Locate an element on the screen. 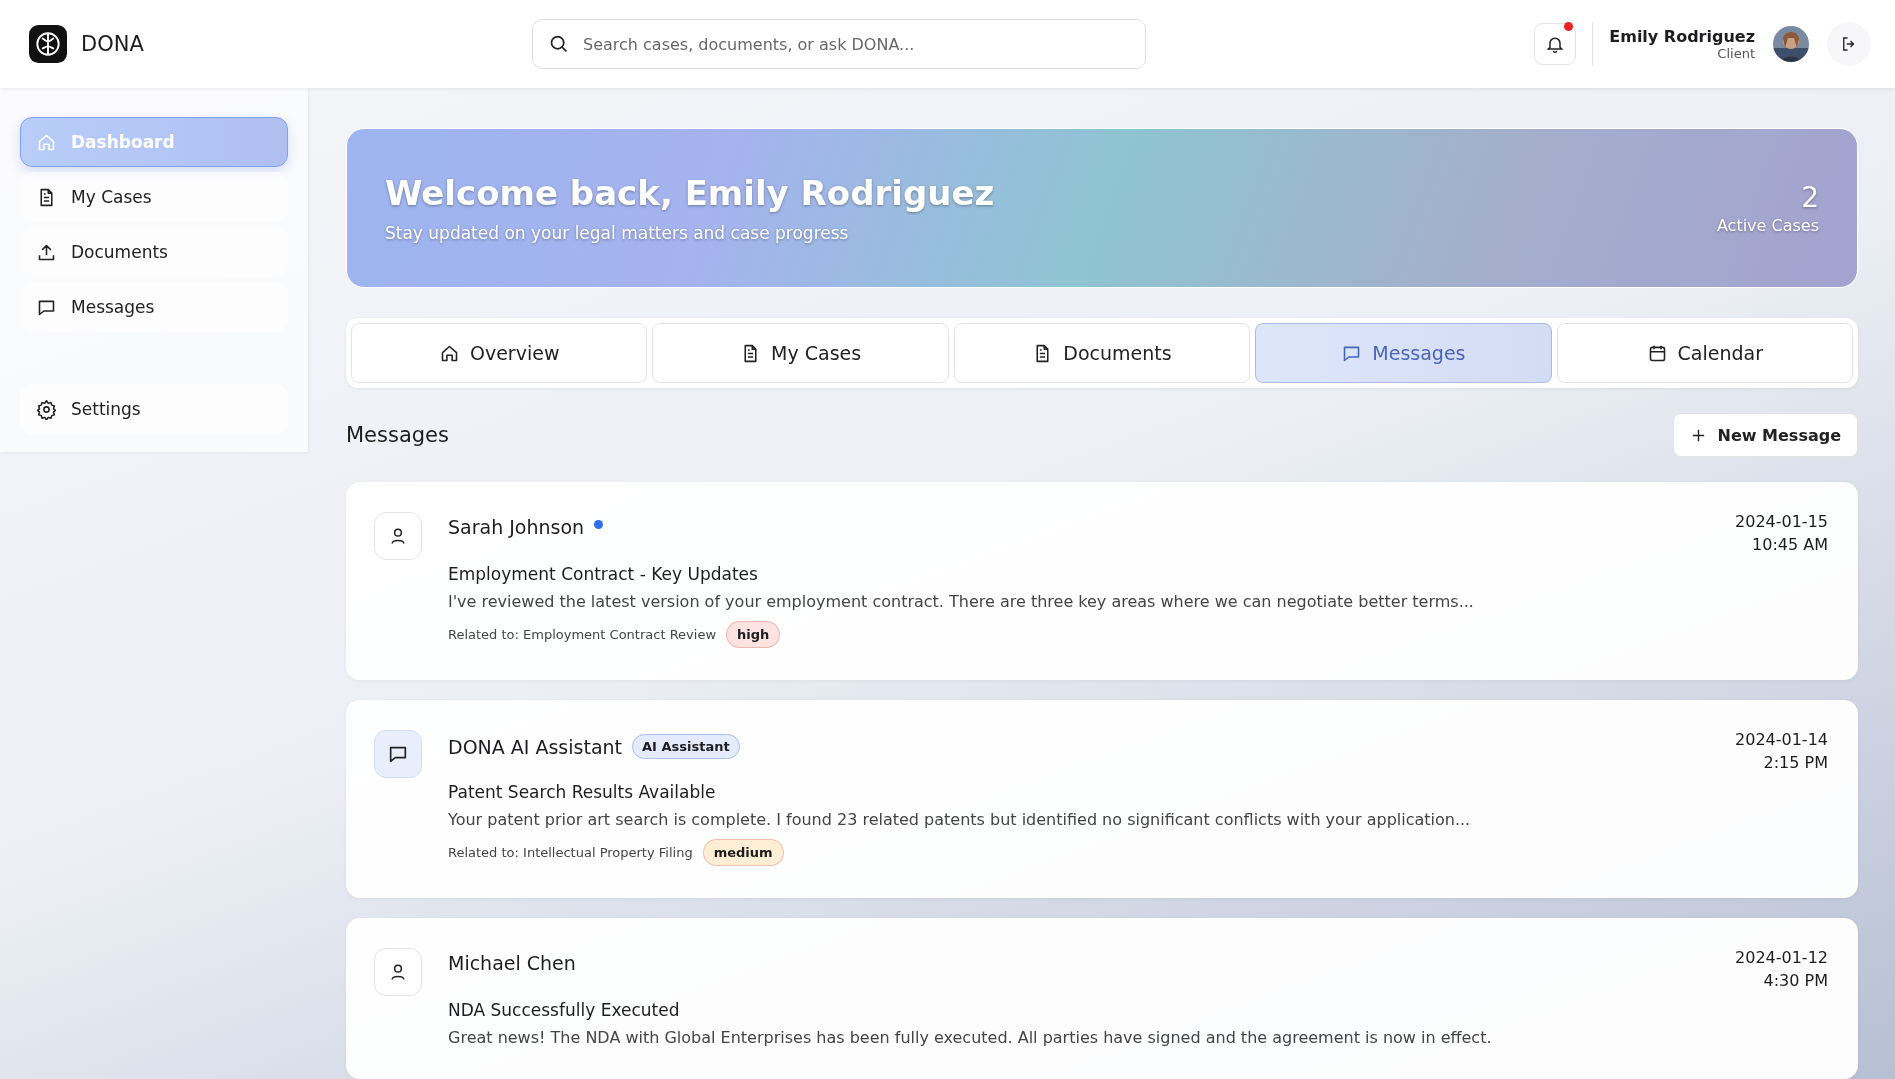 The height and width of the screenshot is (1079, 1895). message-card: Michael Chen 2024-01-12 4:30 PM NDA Successfully Executed Great news! The NDA with Global Enterprises has been fully executed. All parties have signed and the agreement is now in effect. is located at coordinates (1102, 998).